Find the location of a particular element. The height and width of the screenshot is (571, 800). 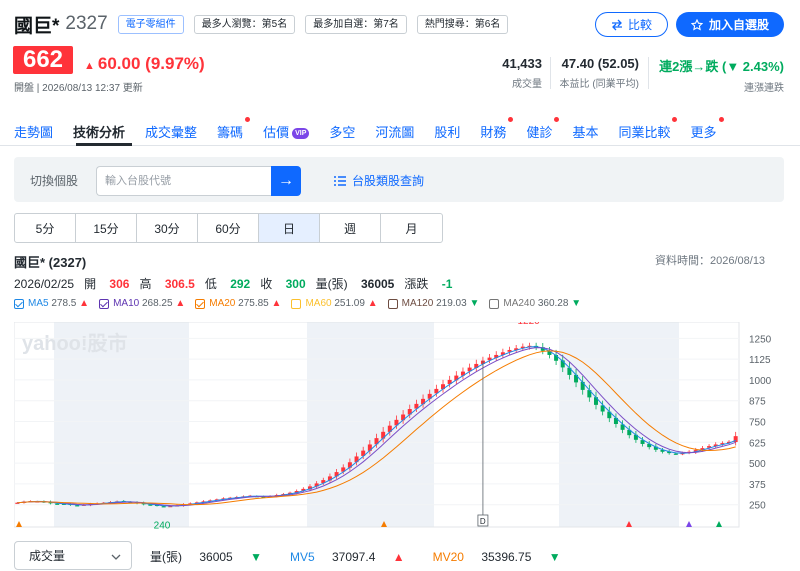

tab-valuation: 估價 VIP is located at coordinates (286, 131).